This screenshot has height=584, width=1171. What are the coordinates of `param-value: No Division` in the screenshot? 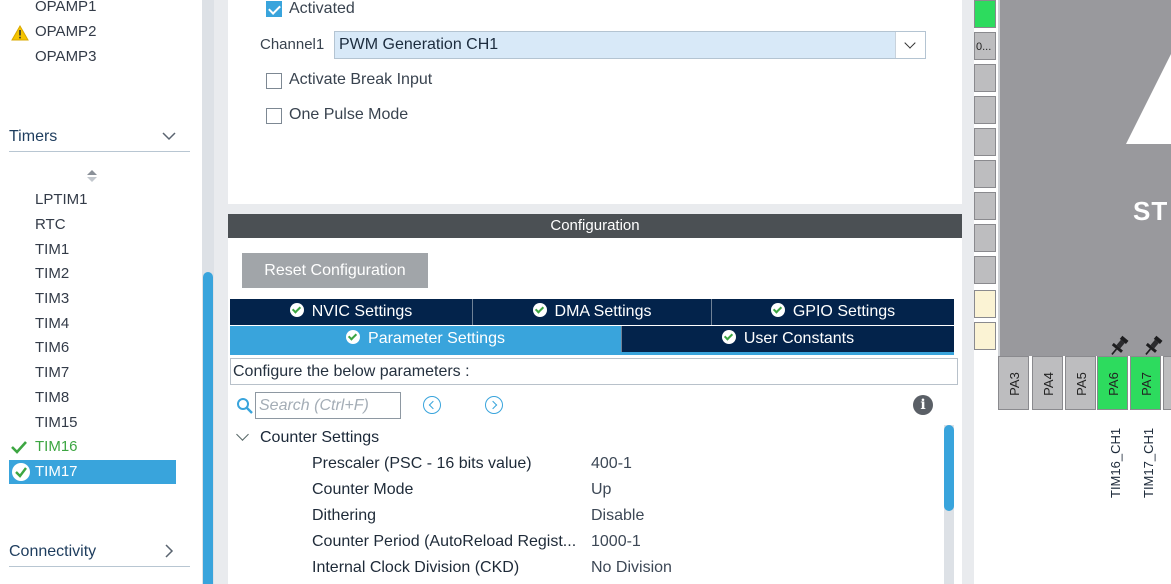 It's located at (631, 568).